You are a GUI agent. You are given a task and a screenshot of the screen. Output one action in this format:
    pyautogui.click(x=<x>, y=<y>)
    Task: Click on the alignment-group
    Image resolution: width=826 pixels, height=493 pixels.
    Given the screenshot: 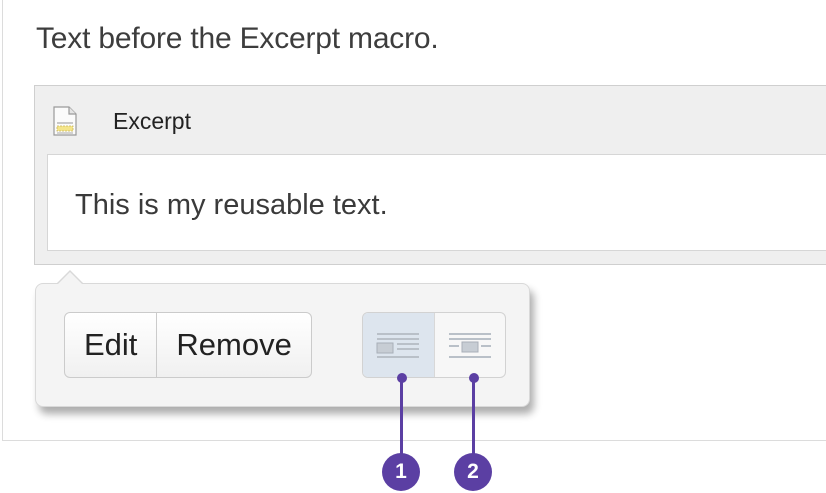 What is the action you would take?
    pyautogui.click(x=434, y=345)
    